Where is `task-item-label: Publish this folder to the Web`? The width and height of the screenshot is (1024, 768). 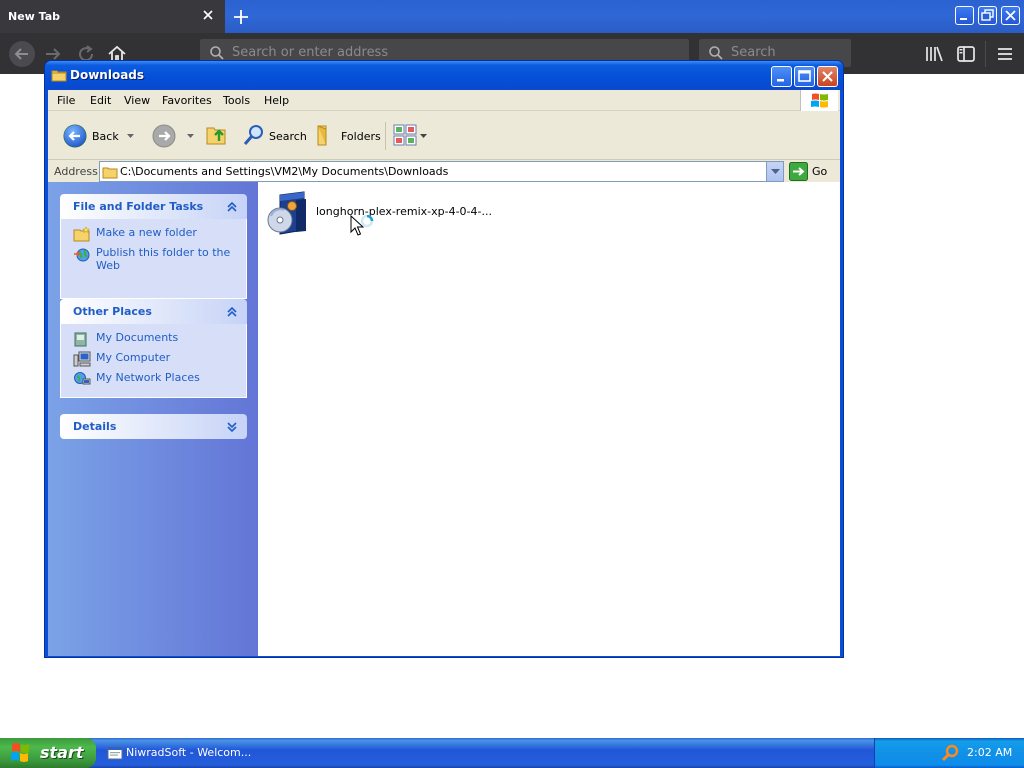 task-item-label: Publish this folder to the Web is located at coordinates (163, 259).